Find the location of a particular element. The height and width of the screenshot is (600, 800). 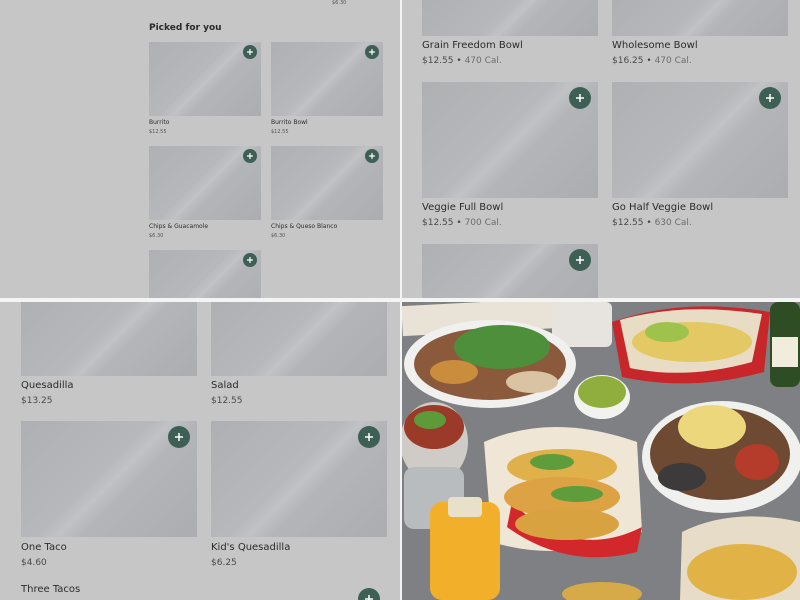

item-price: $13.25 is located at coordinates (37, 401).